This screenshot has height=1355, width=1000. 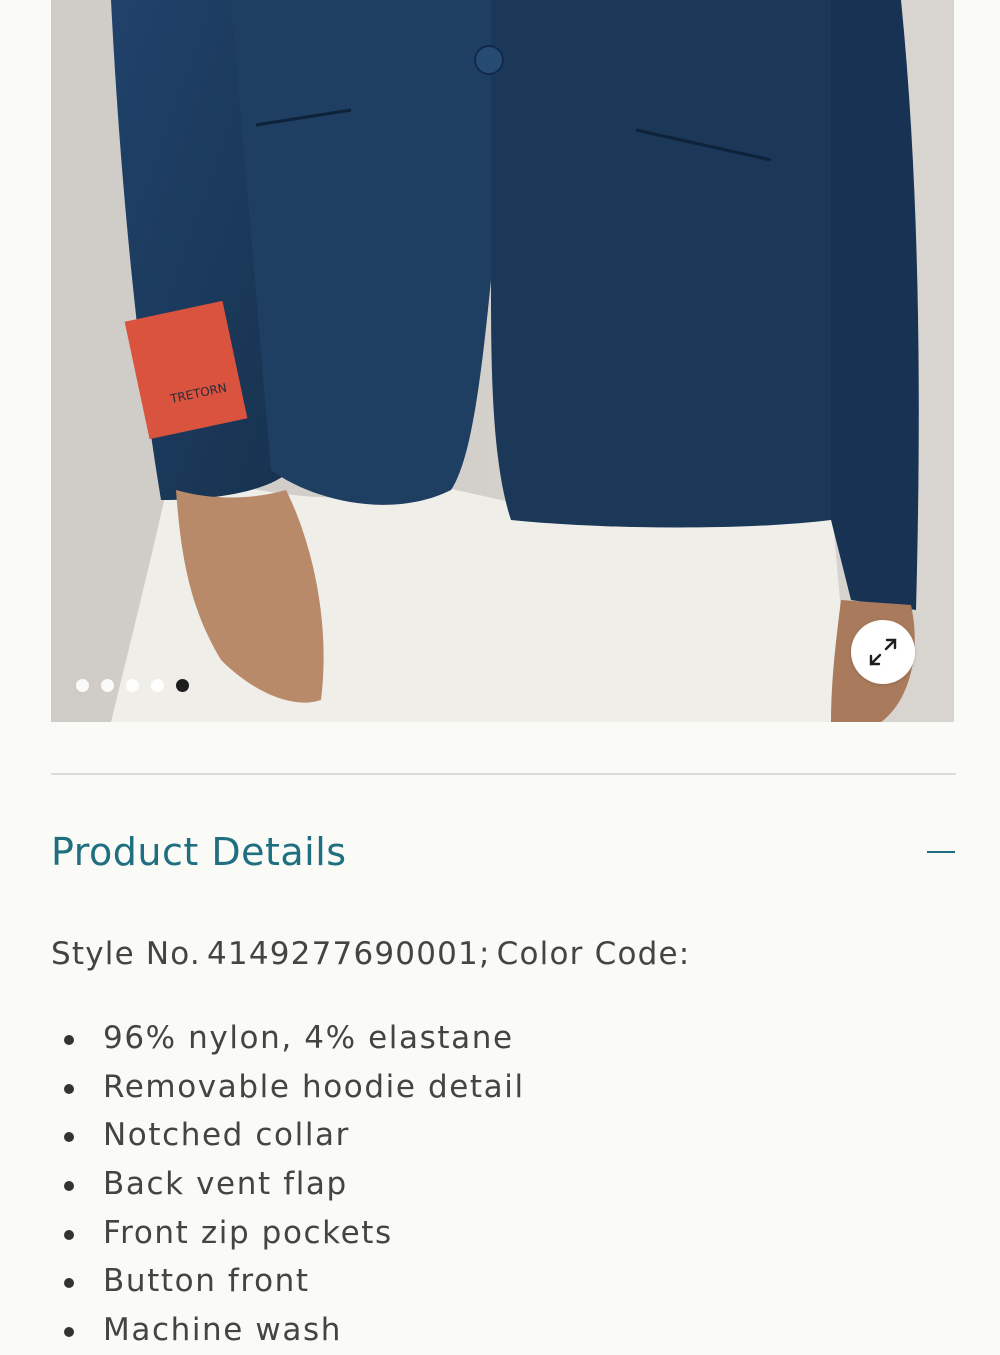 I want to click on list-item: Removable hoodie detail, so click(x=288, y=1087).